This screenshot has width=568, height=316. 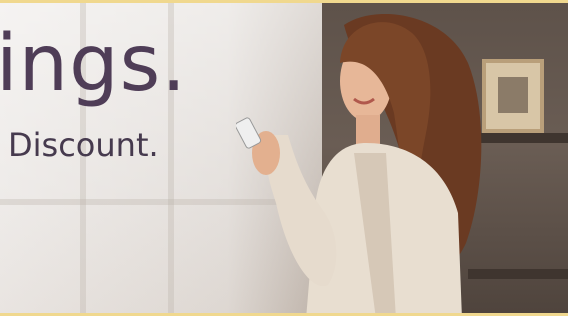 What do you see at coordinates (94, 64) in the screenshot?
I see `banner-headline: ings.` at bounding box center [94, 64].